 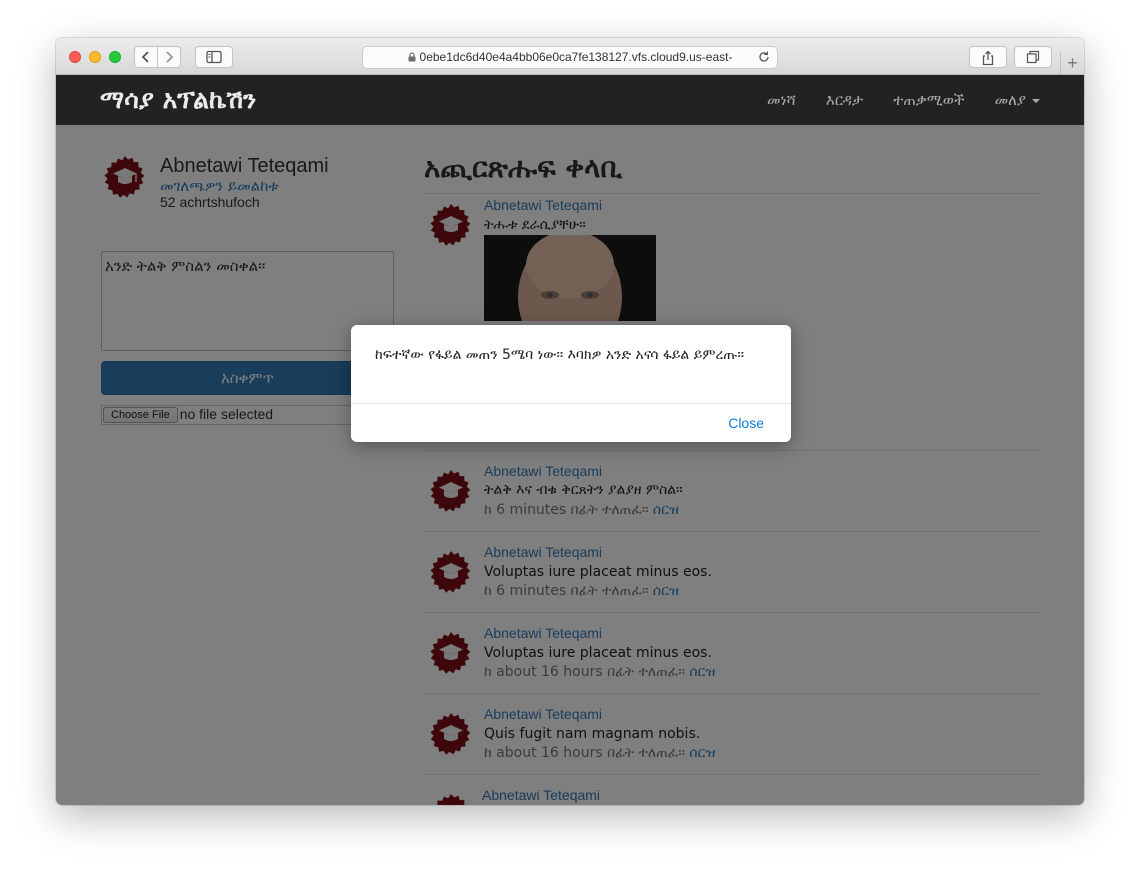 I want to click on sidebar-toggle-button, so click(x=214, y=57).